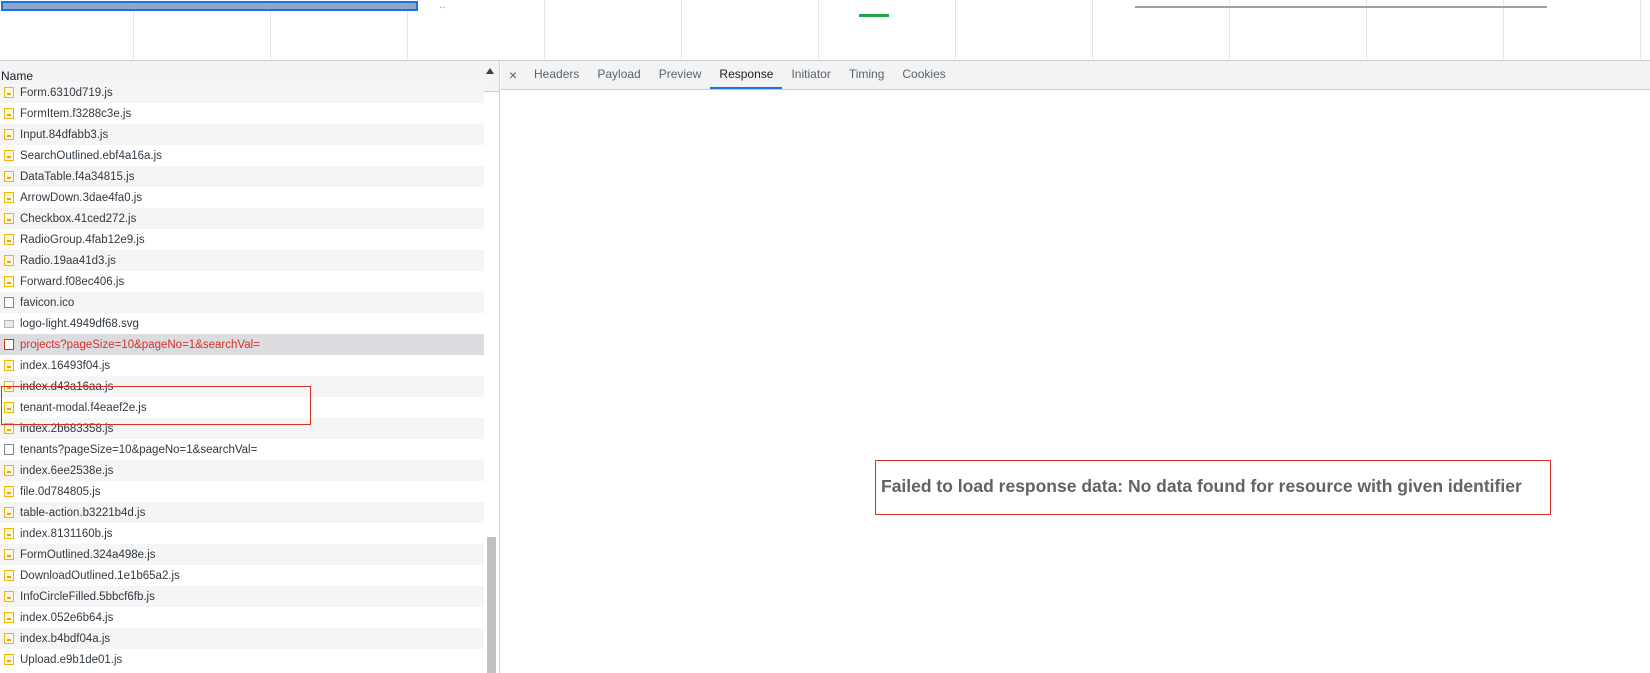  I want to click on request-name: Forward.f08ec406.js, so click(72, 281).